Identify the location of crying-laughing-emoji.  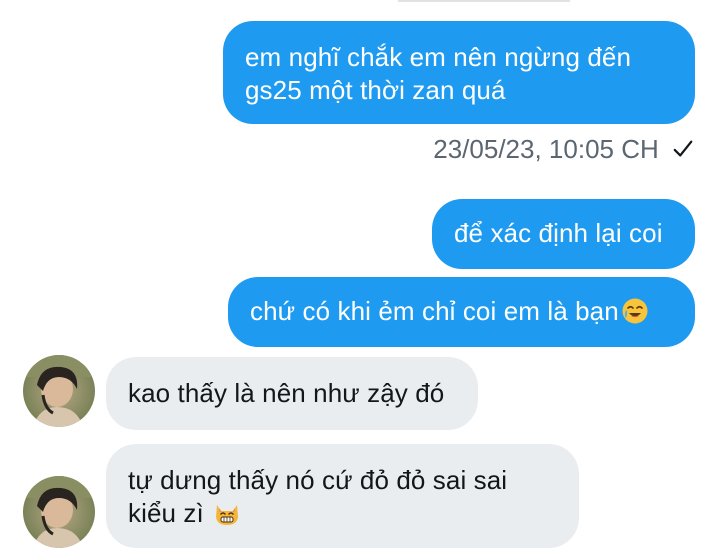
(635, 311).